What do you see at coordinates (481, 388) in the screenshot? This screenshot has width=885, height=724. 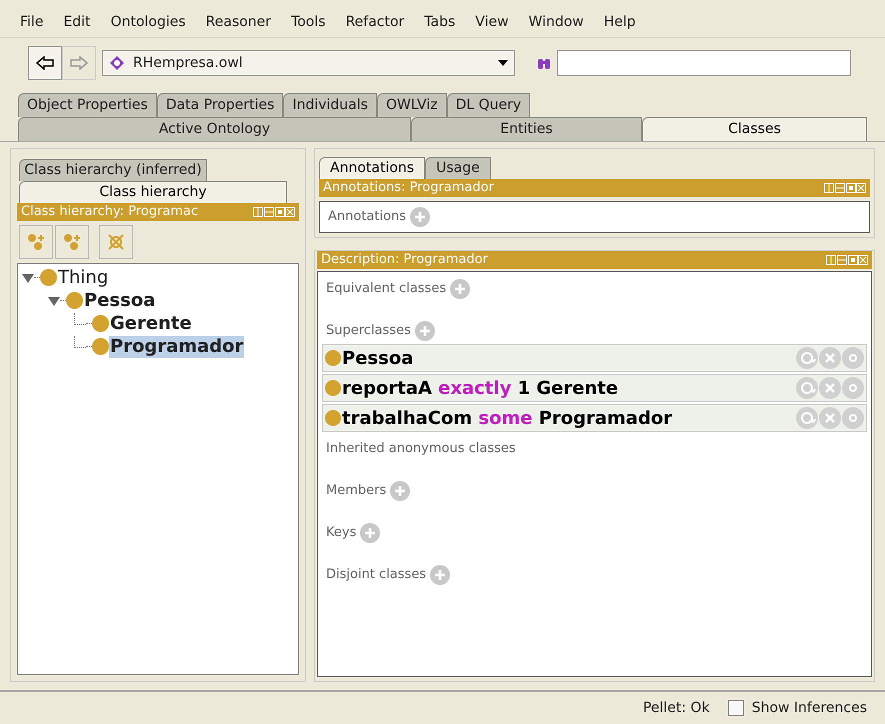 I see `class-expression: reportaA exactly 1 Gerente` at bounding box center [481, 388].